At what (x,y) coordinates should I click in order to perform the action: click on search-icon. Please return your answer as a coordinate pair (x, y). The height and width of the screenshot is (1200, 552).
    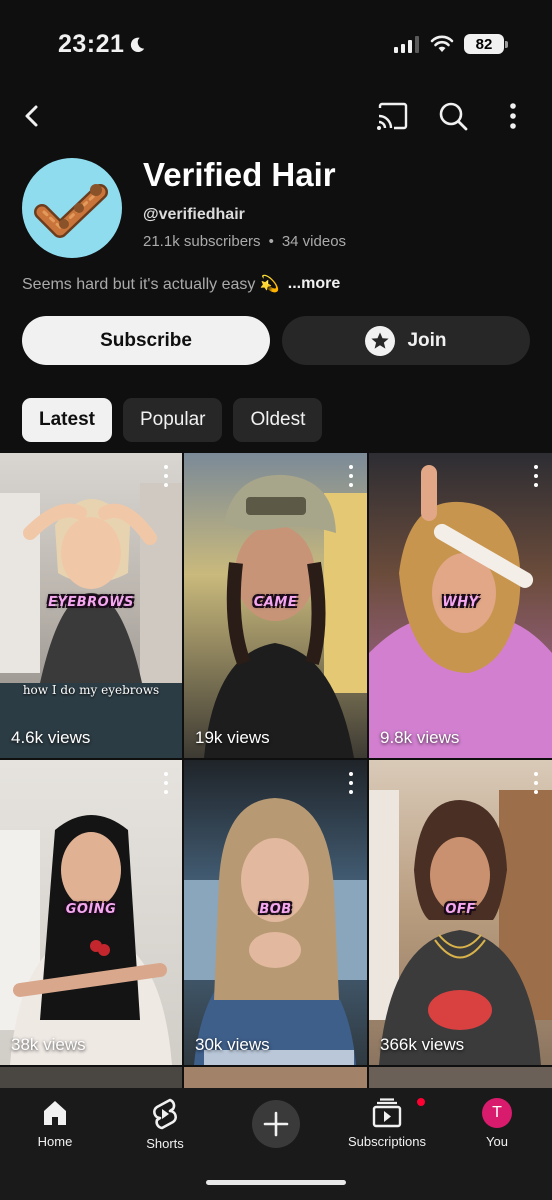
    Looking at the image, I should click on (453, 116).